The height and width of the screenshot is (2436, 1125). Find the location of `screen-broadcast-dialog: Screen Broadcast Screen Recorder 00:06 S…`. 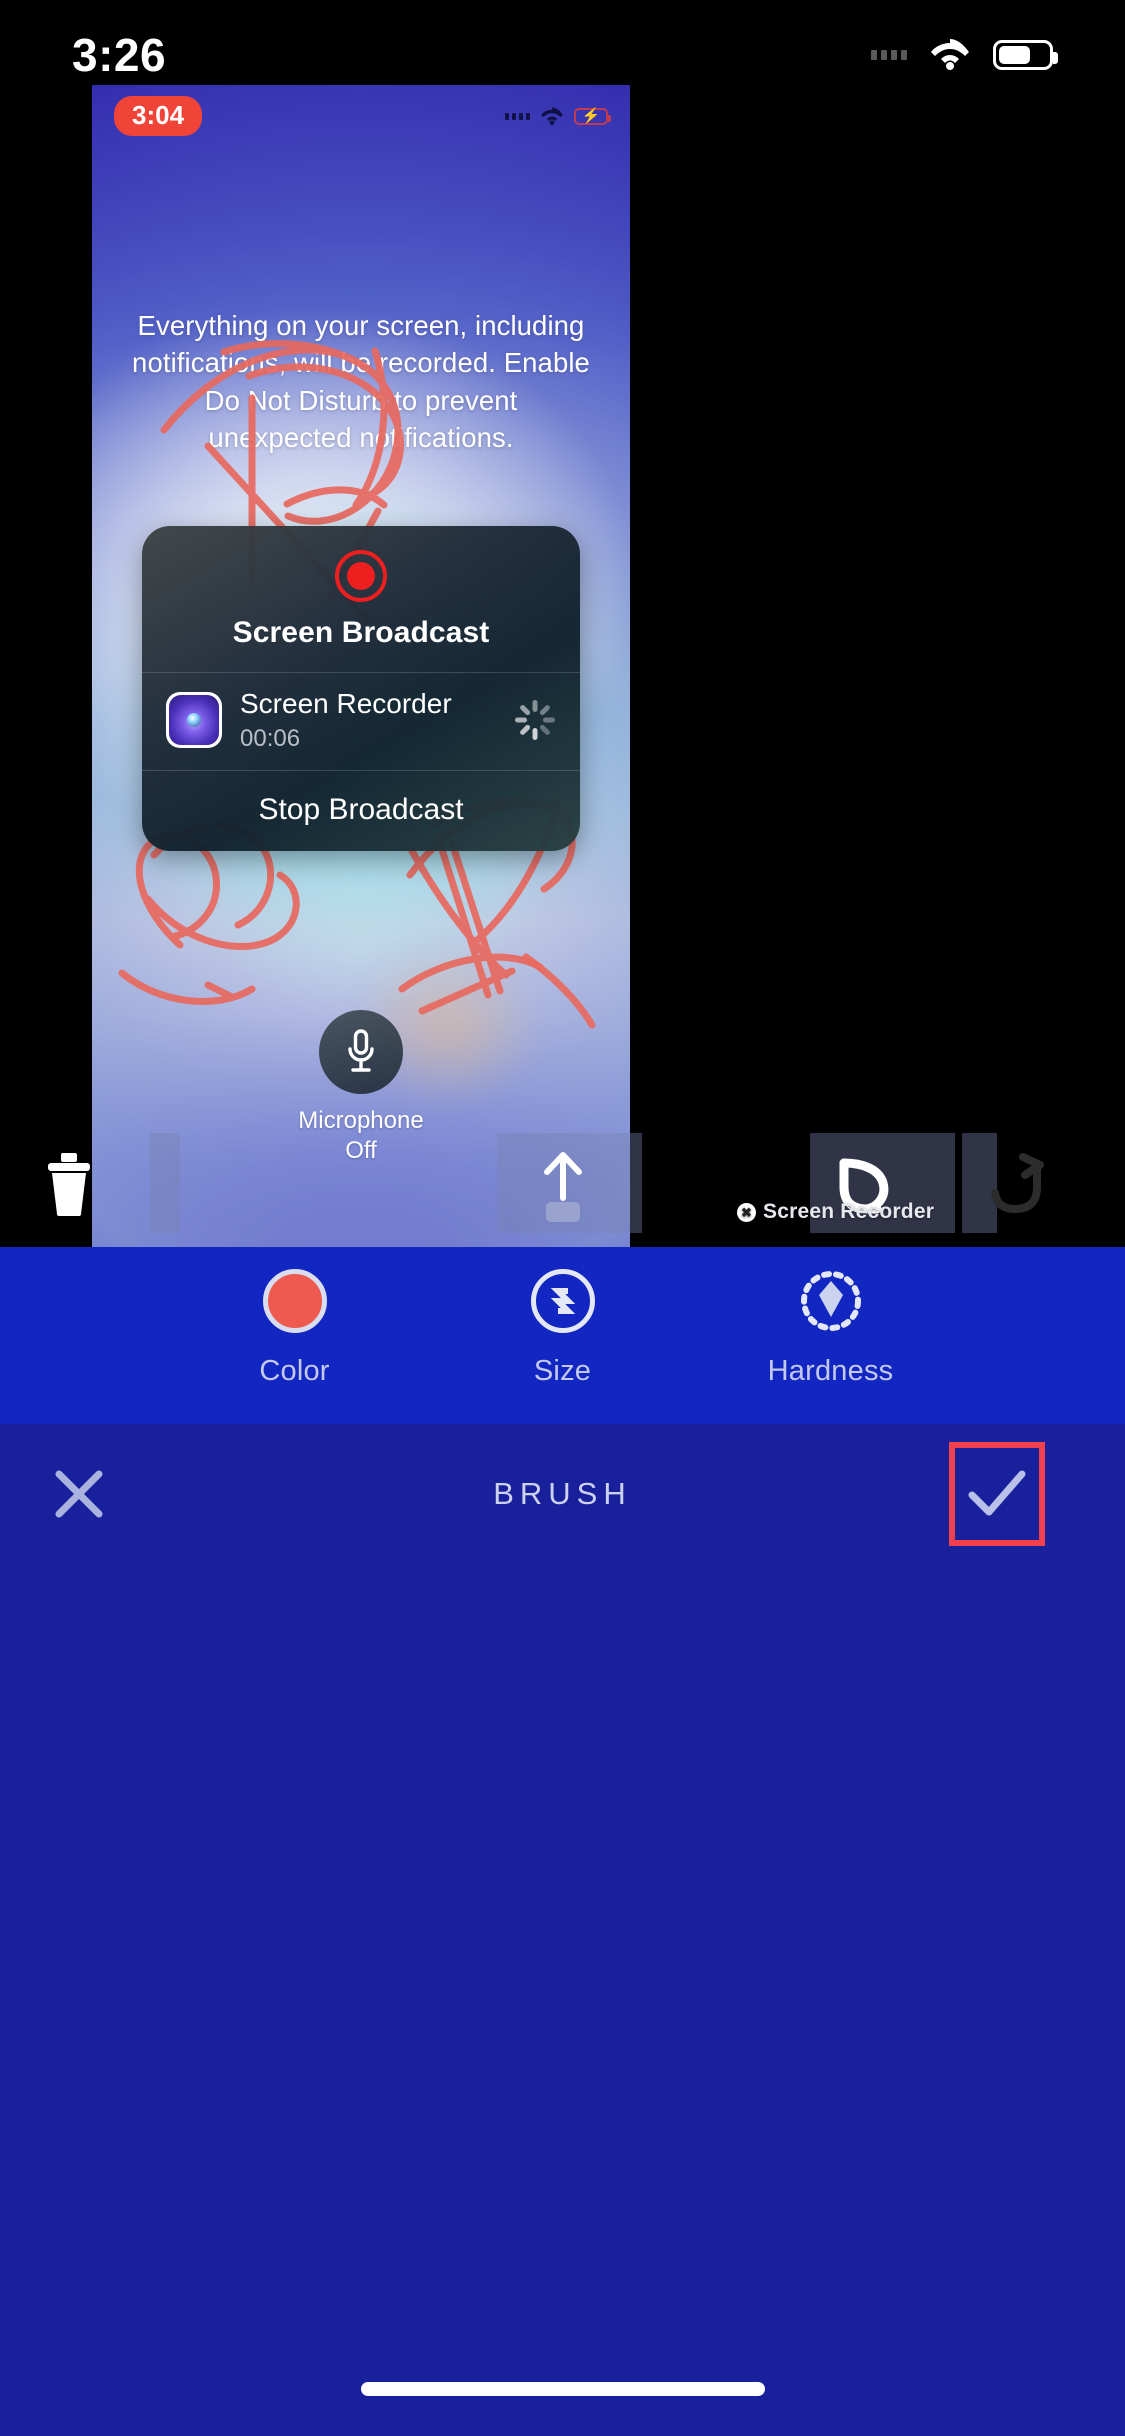

screen-broadcast-dialog: Screen Broadcast Screen Recorder 00:06 S… is located at coordinates (361, 688).